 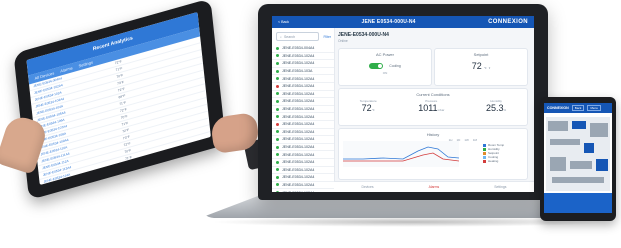 What do you see at coordinates (503, 161) in the screenshot?
I see `legend-item: Heating` at bounding box center [503, 161].